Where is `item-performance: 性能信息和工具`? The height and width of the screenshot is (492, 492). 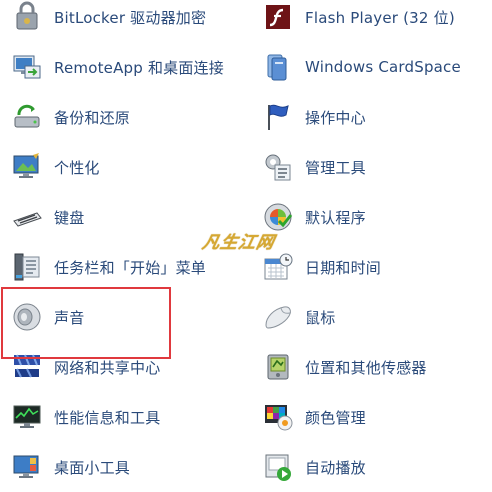 item-performance: 性能信息和工具 is located at coordinates (85, 417).